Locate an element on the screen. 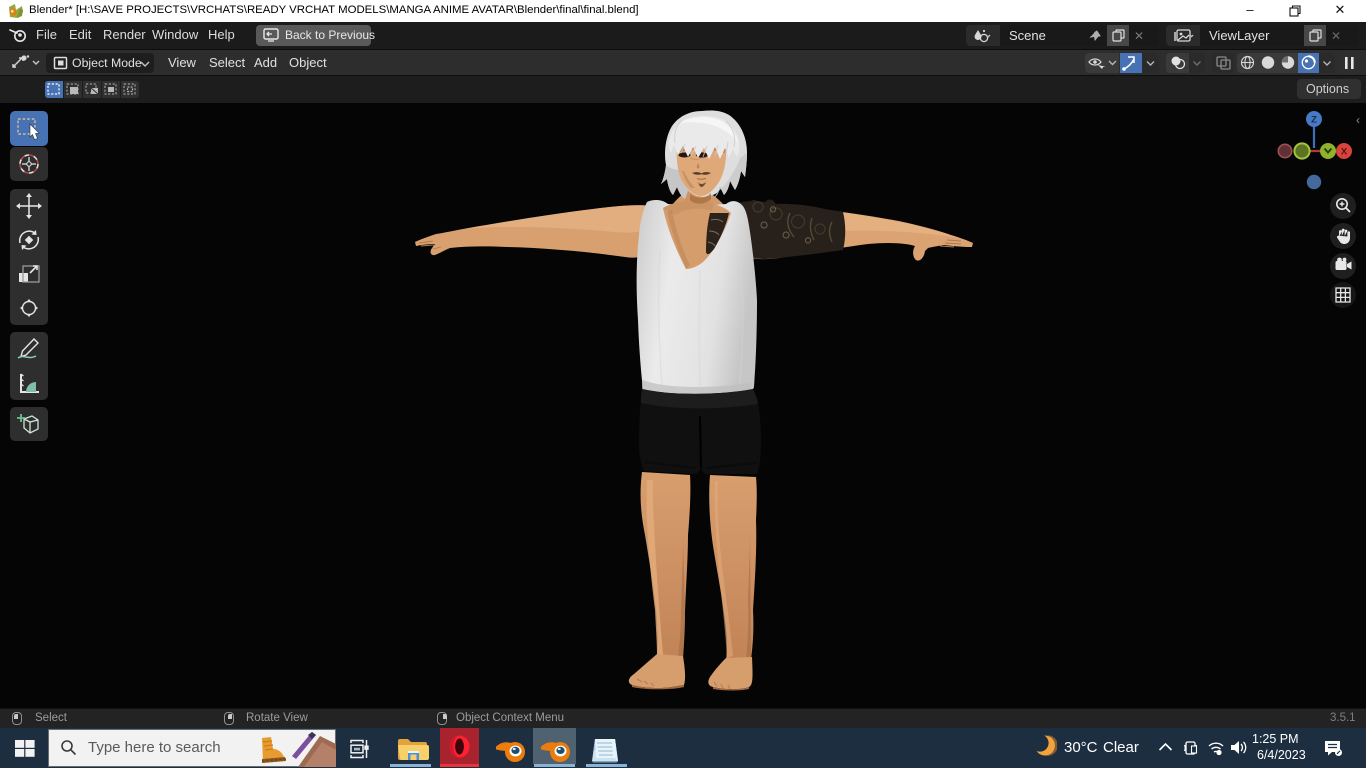 This screenshot has width=1366, height=768. svg-text: Z is located at coordinates (1314, 120).